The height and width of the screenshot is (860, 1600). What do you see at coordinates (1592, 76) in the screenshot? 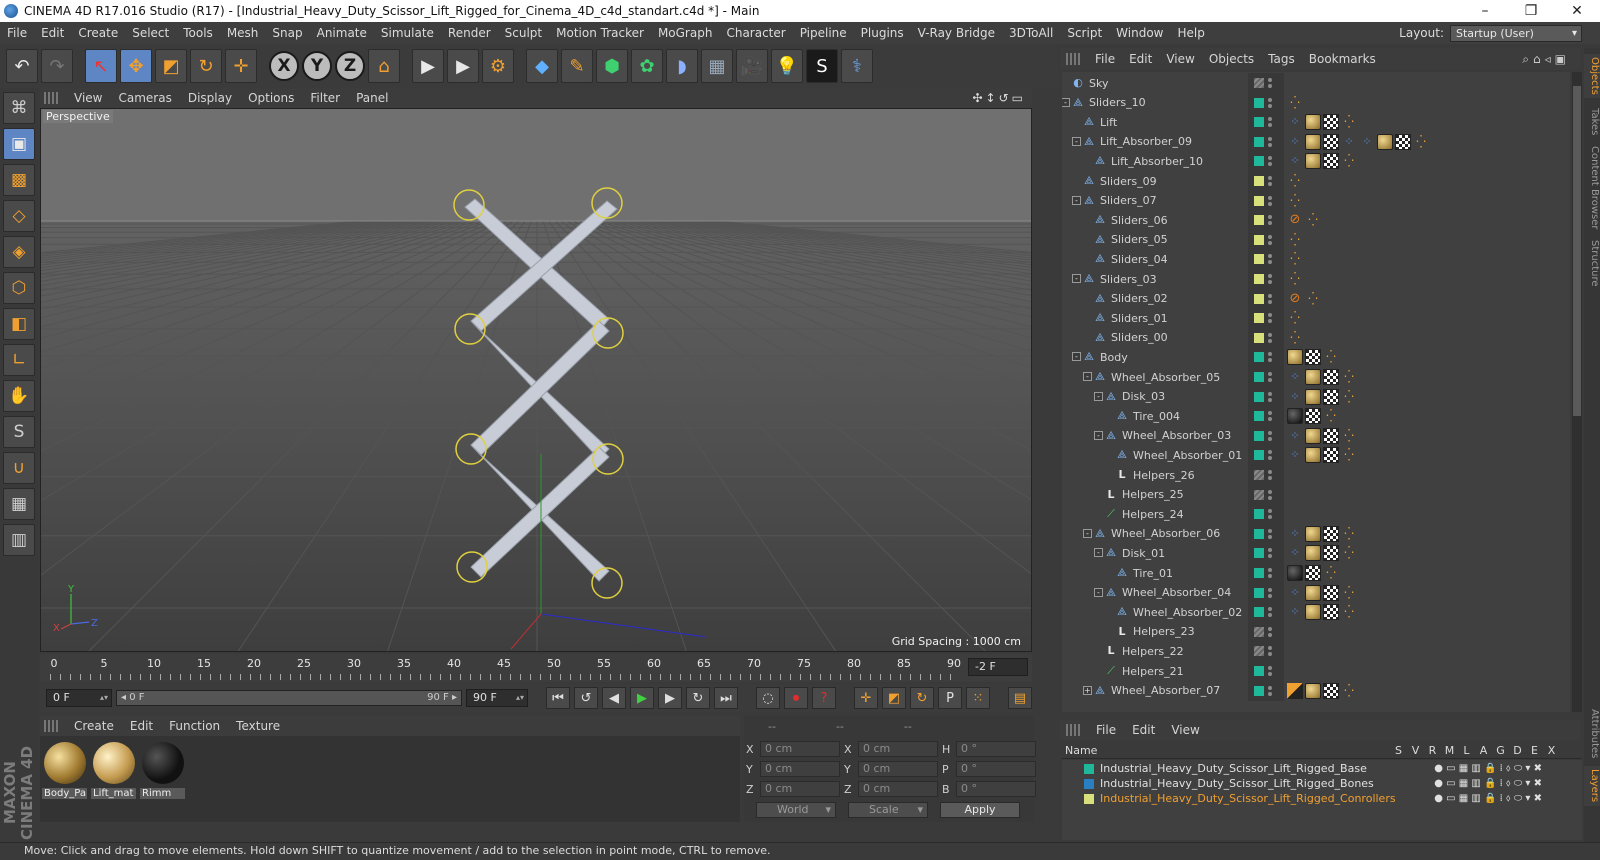
I see `tab-objects: Objects` at bounding box center [1592, 76].